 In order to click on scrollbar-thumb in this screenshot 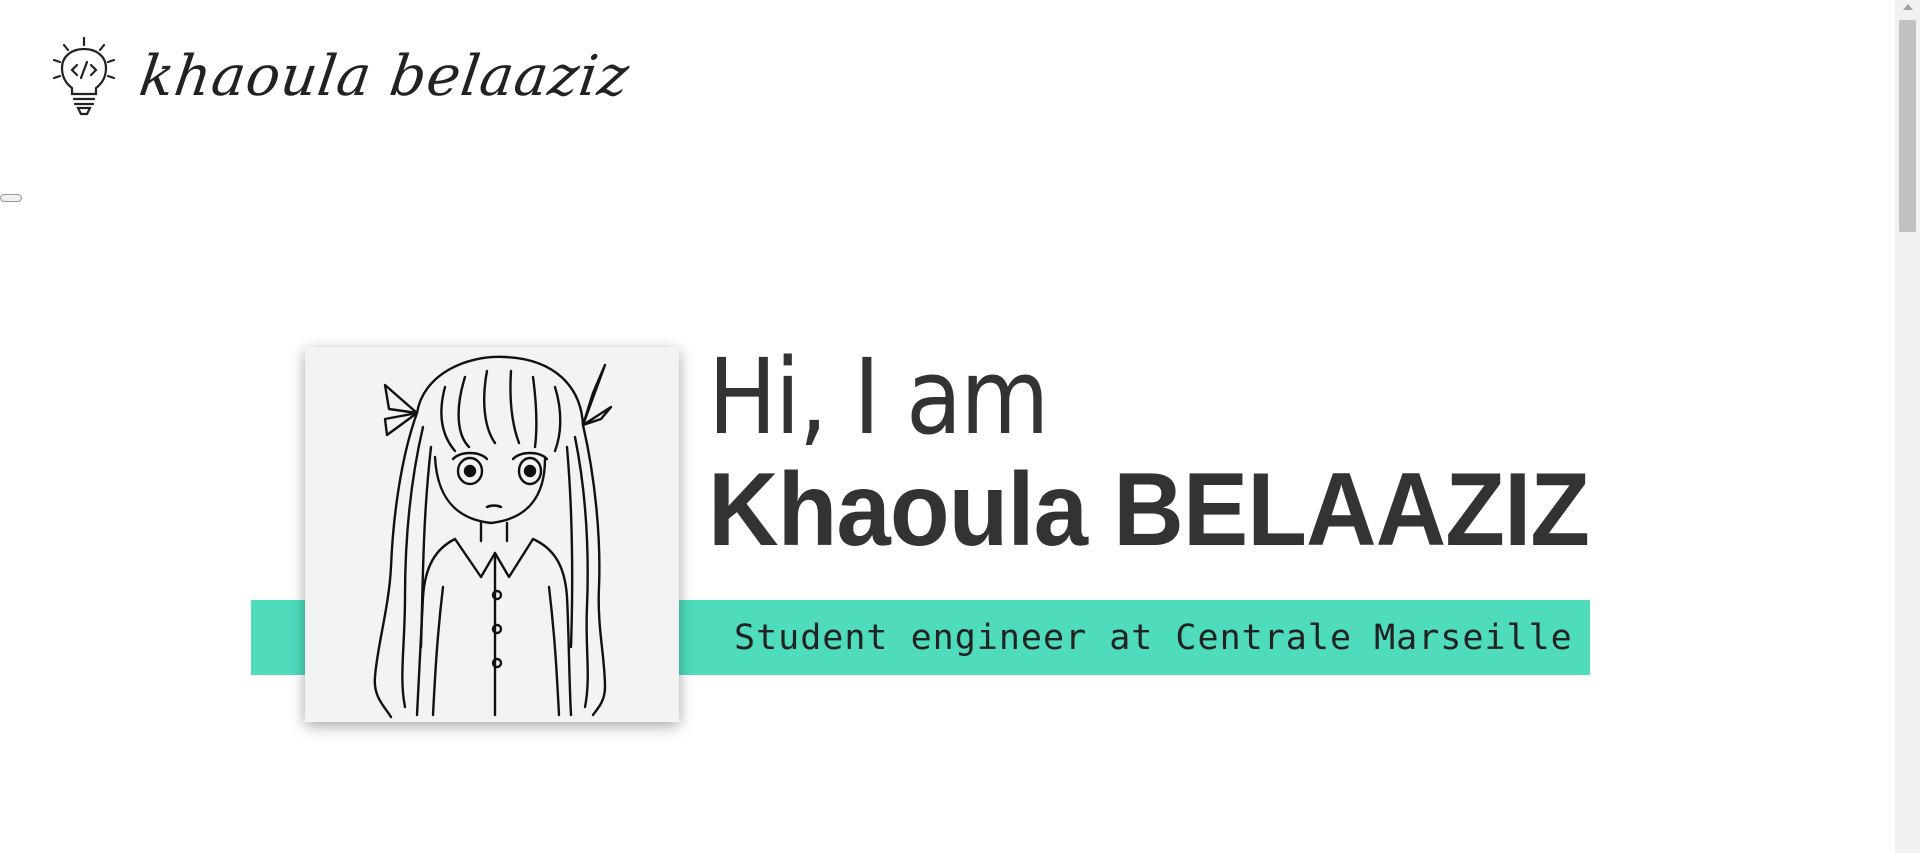, I will do `click(1907, 126)`.